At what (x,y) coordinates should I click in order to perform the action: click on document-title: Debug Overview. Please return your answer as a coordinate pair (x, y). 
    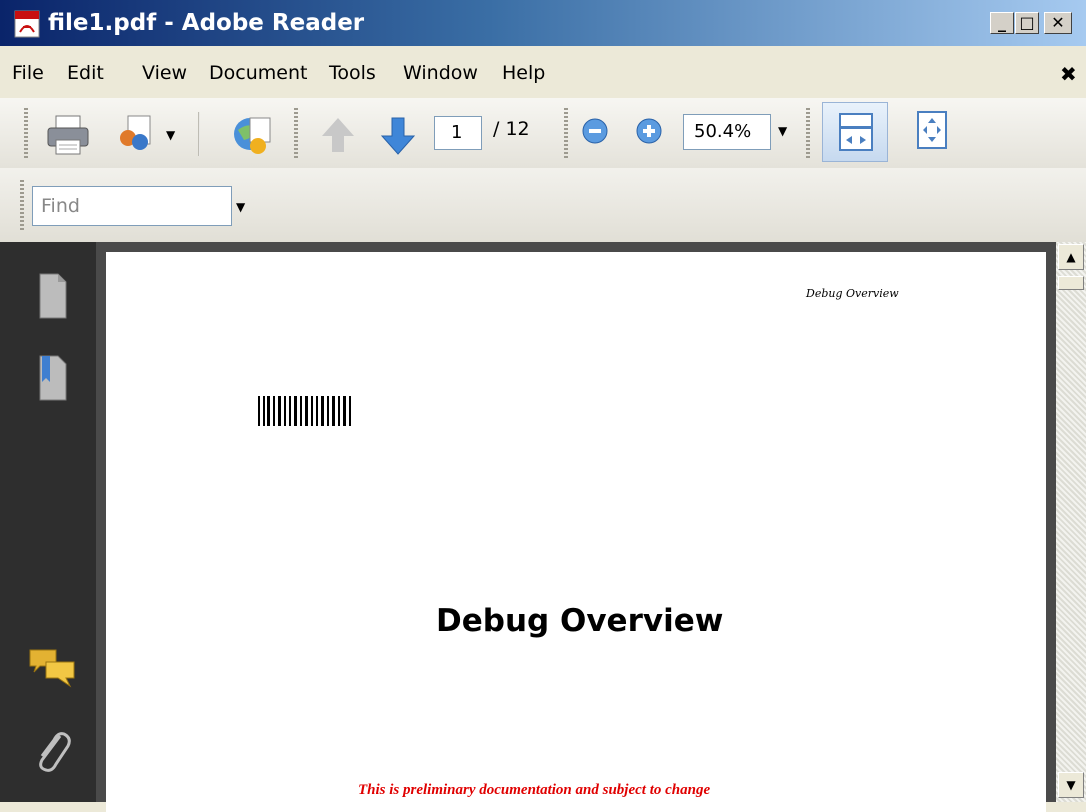
    Looking at the image, I should click on (580, 621).